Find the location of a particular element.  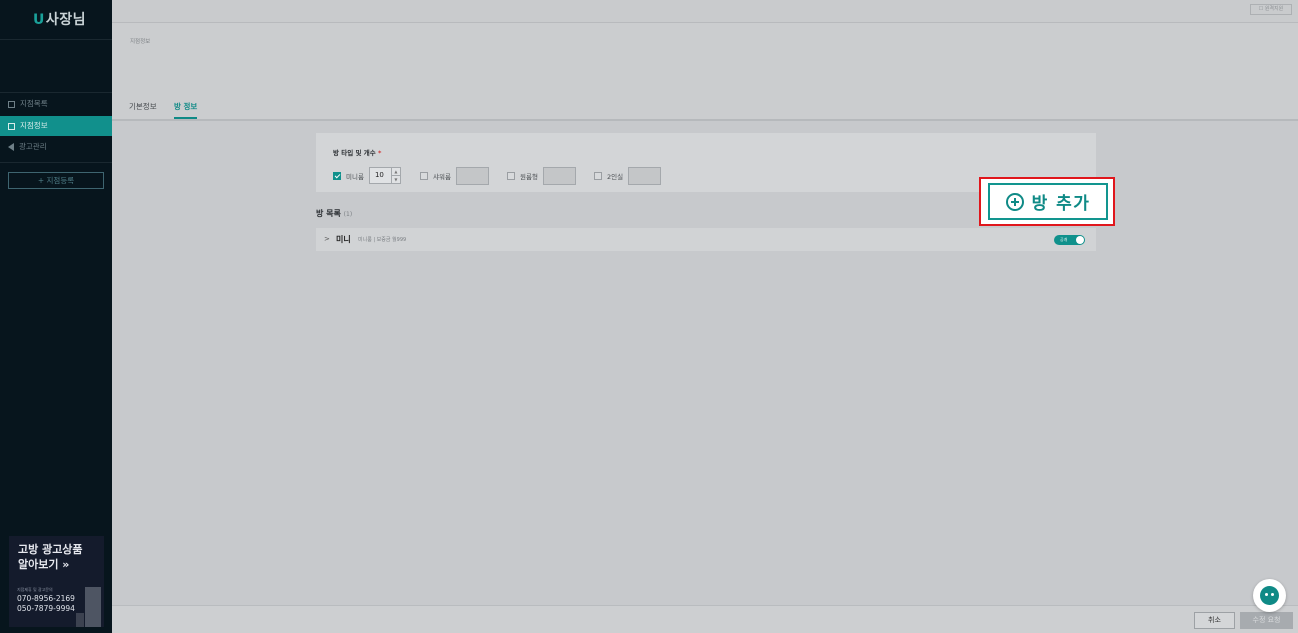

chevron-right-icon: > is located at coordinates (327, 239).